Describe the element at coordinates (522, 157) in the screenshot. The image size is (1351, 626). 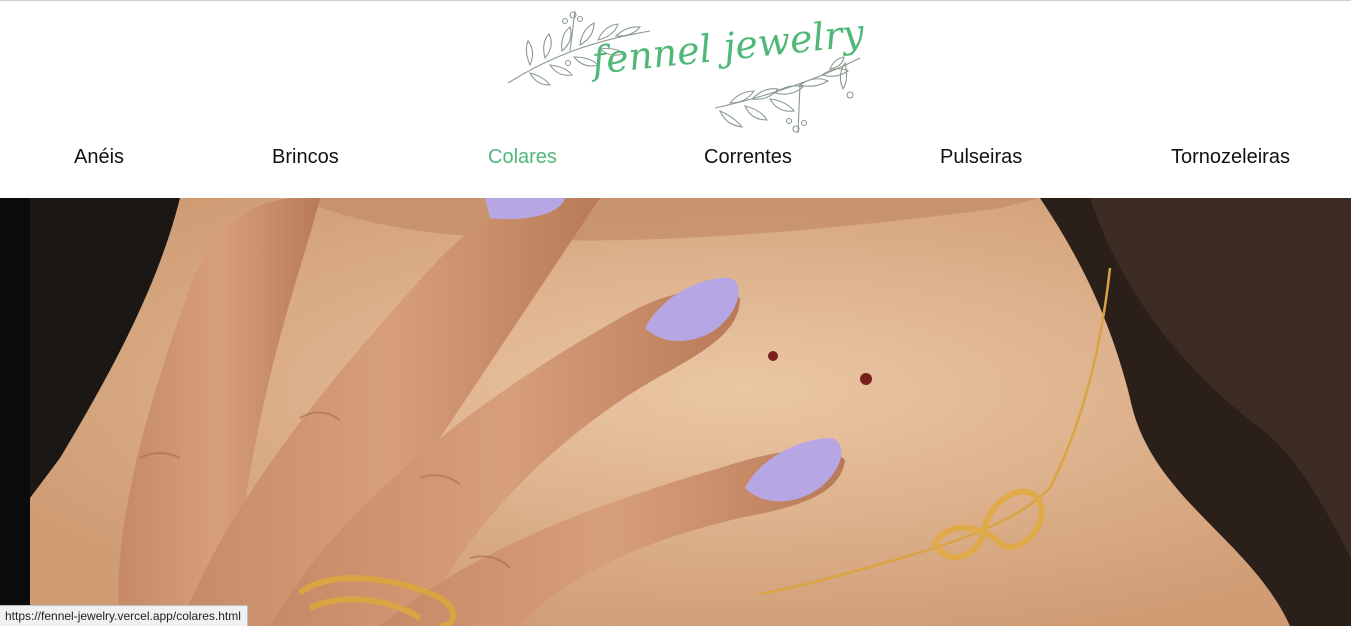
I see `nav-item-colares: Colares` at that location.